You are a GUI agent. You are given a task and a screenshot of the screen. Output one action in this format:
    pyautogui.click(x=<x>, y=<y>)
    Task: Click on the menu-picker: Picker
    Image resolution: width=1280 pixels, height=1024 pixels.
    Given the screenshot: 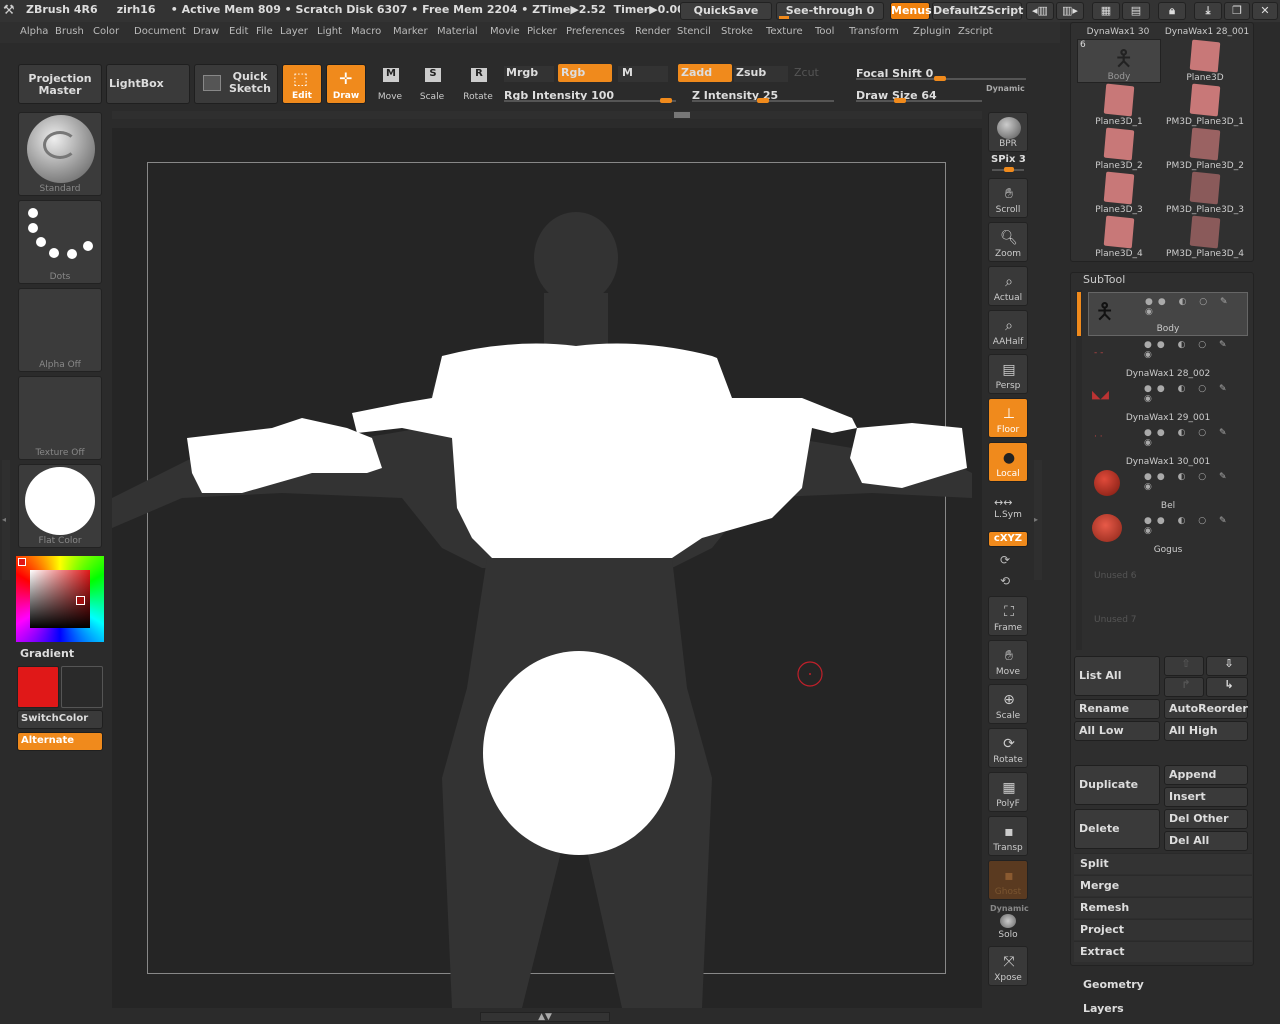 What is the action you would take?
    pyautogui.click(x=542, y=31)
    